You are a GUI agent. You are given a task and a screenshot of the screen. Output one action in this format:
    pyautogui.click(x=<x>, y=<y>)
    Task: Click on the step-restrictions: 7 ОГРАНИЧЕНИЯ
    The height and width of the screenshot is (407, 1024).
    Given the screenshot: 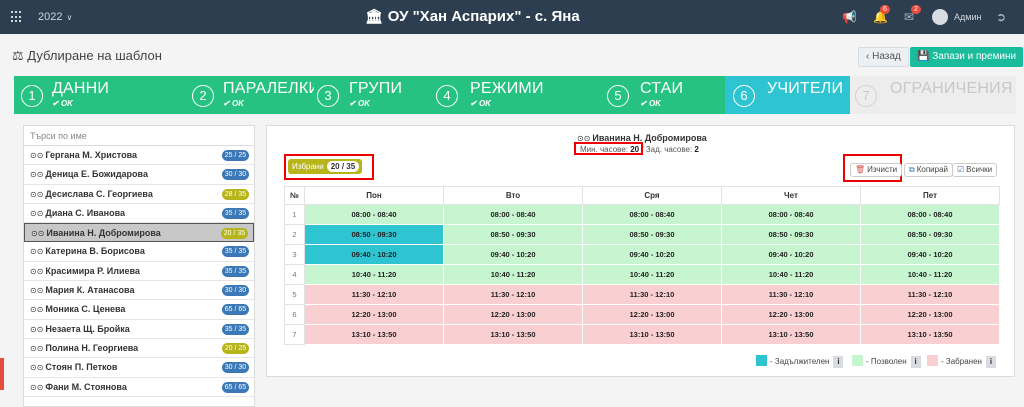 What is the action you would take?
    pyautogui.click(x=933, y=95)
    